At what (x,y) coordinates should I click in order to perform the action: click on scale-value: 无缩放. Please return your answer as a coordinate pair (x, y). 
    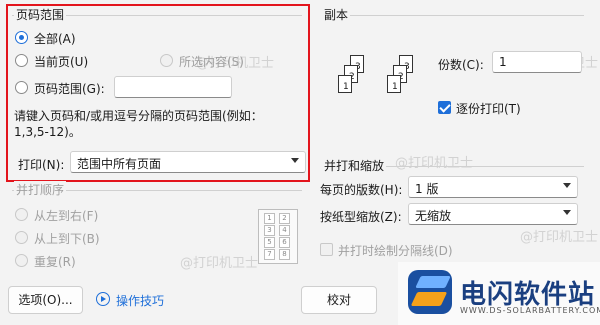
    Looking at the image, I should click on (433, 216).